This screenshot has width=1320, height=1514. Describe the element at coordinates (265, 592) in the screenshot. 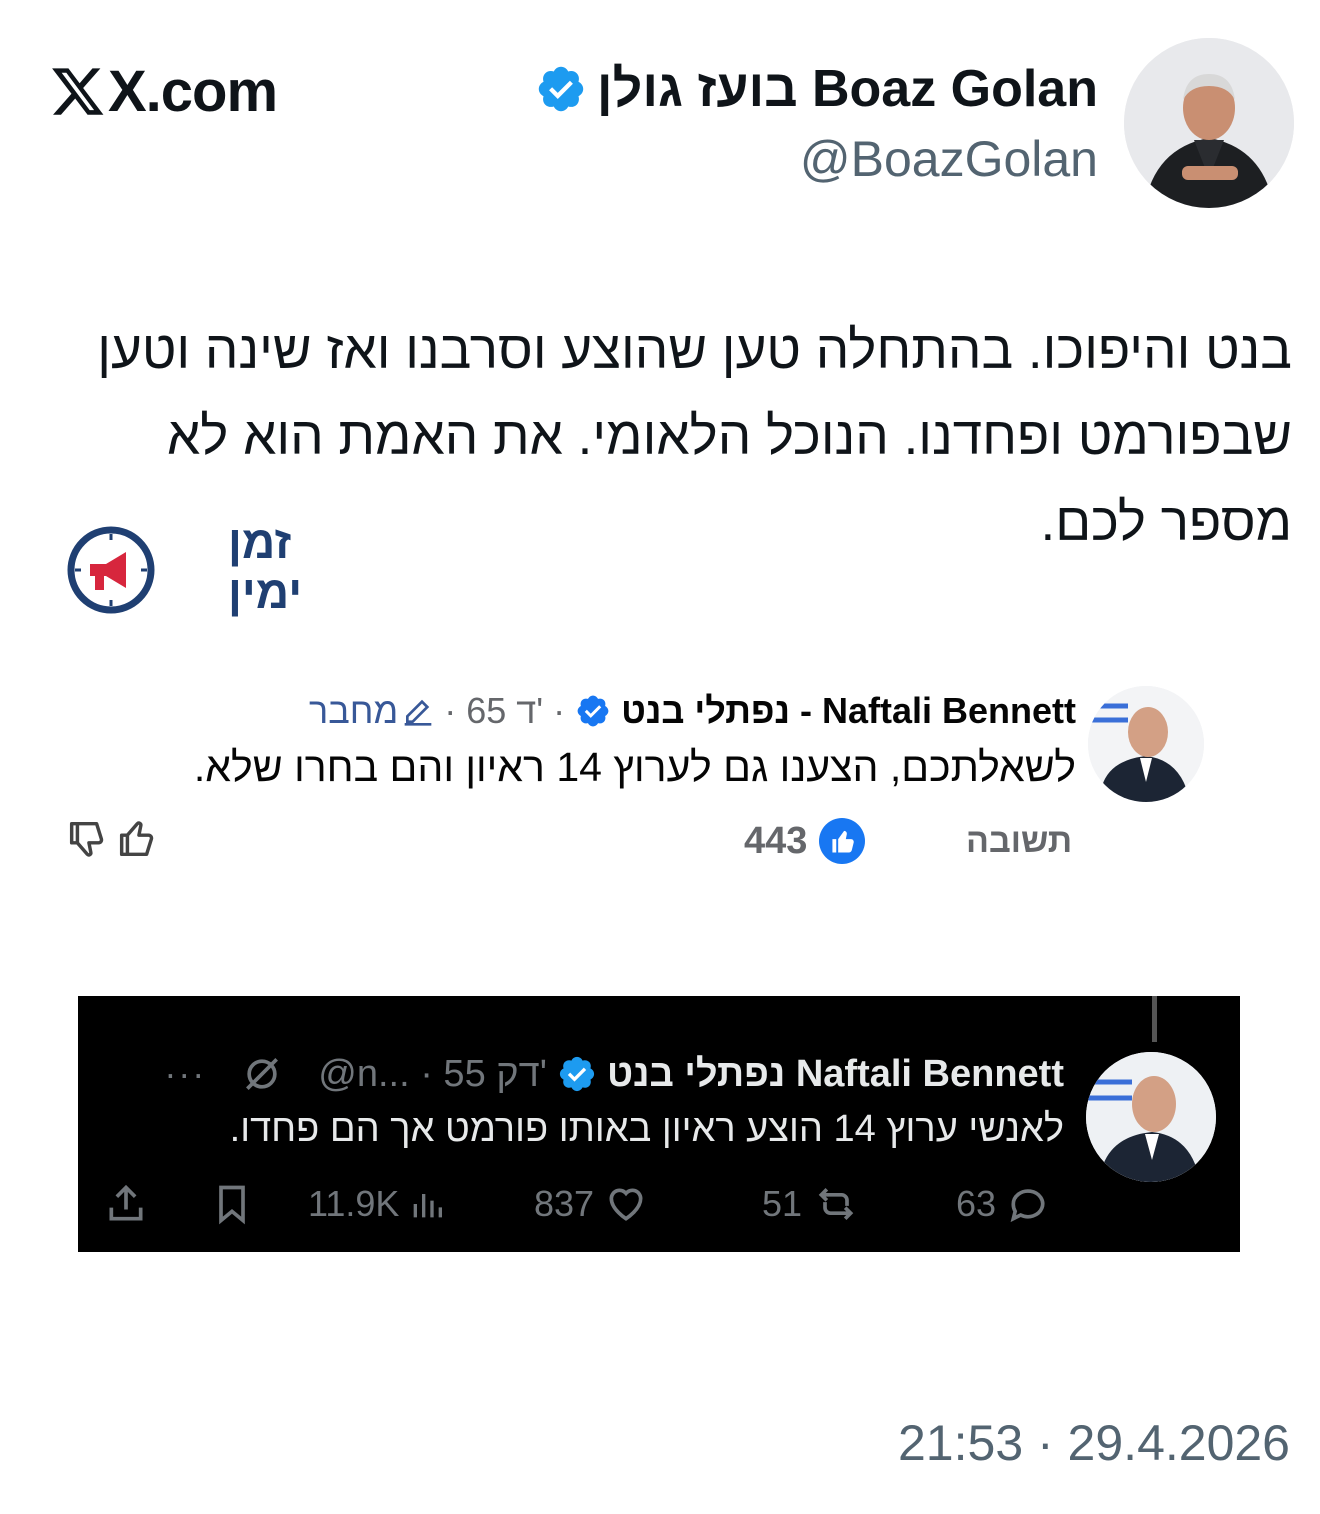

I see `logo-text-line2: ימין` at that location.